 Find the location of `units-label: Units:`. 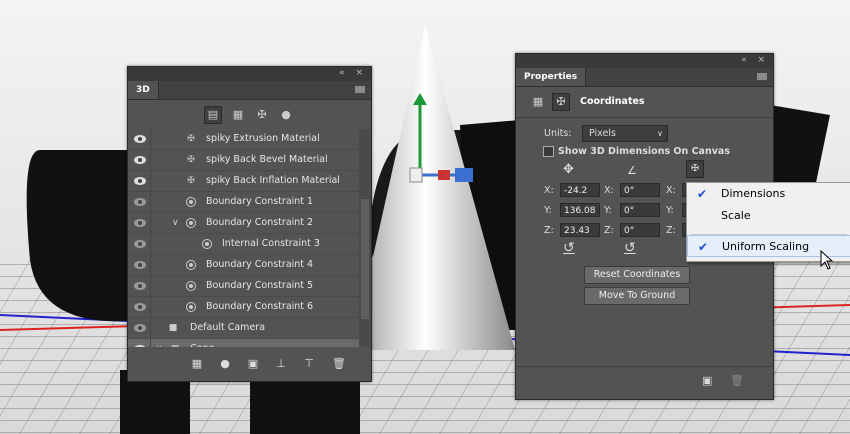

units-label: Units: is located at coordinates (558, 133).